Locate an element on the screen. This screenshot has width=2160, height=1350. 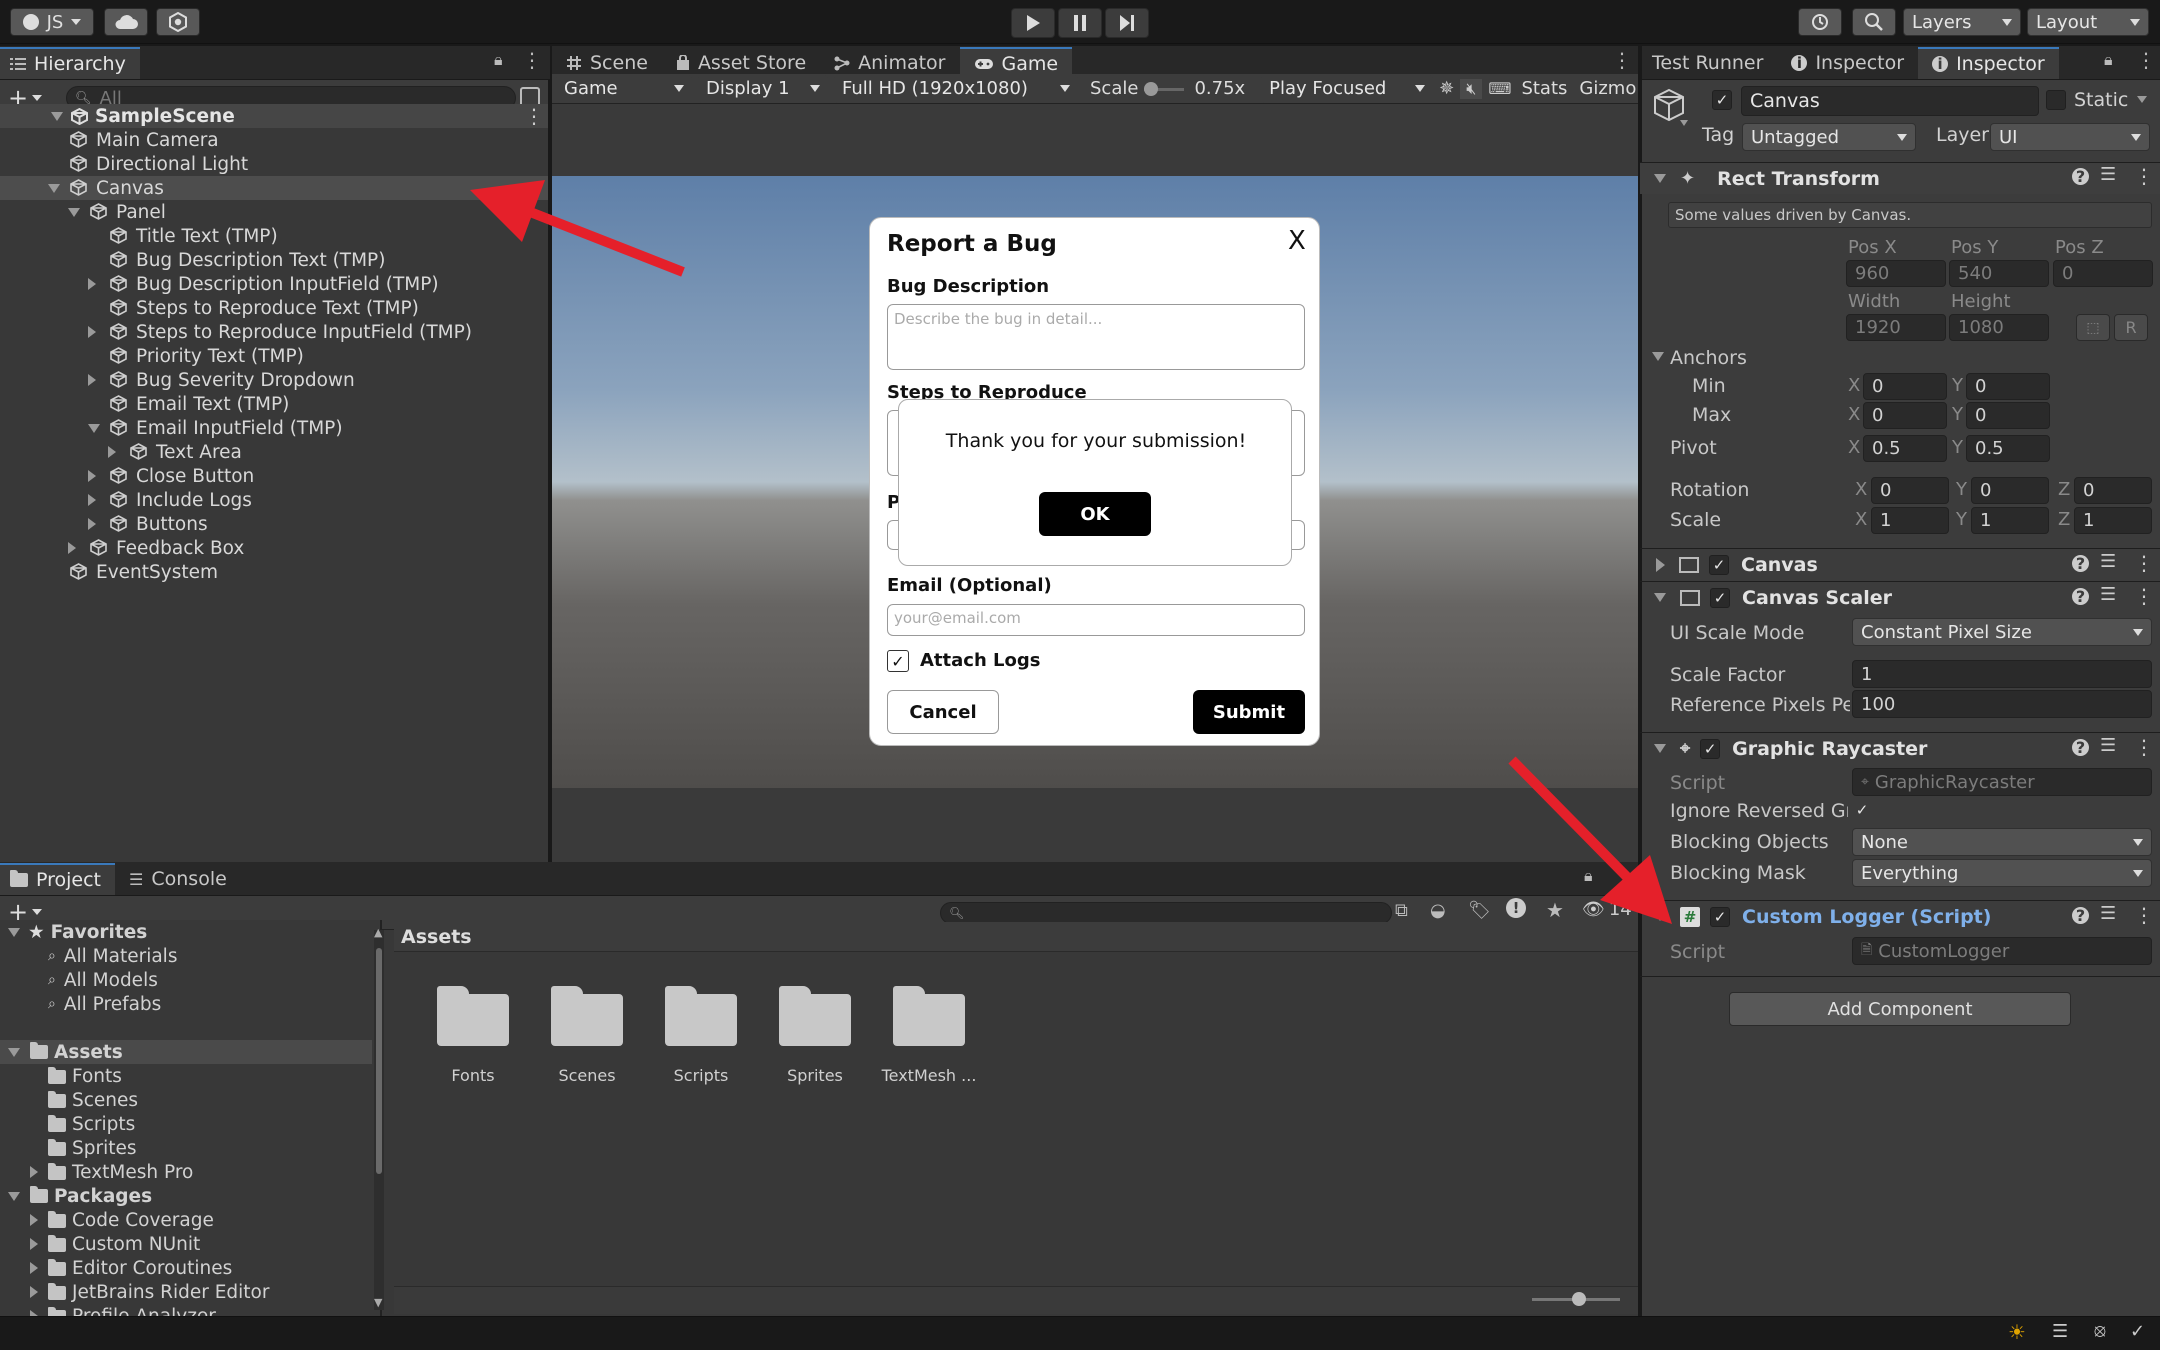
cancel-button: Cancel is located at coordinates (943, 712).